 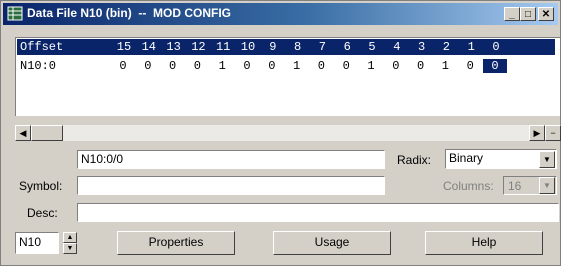 What do you see at coordinates (347, 47) in the screenshot?
I see `bit-column-header: 6` at bounding box center [347, 47].